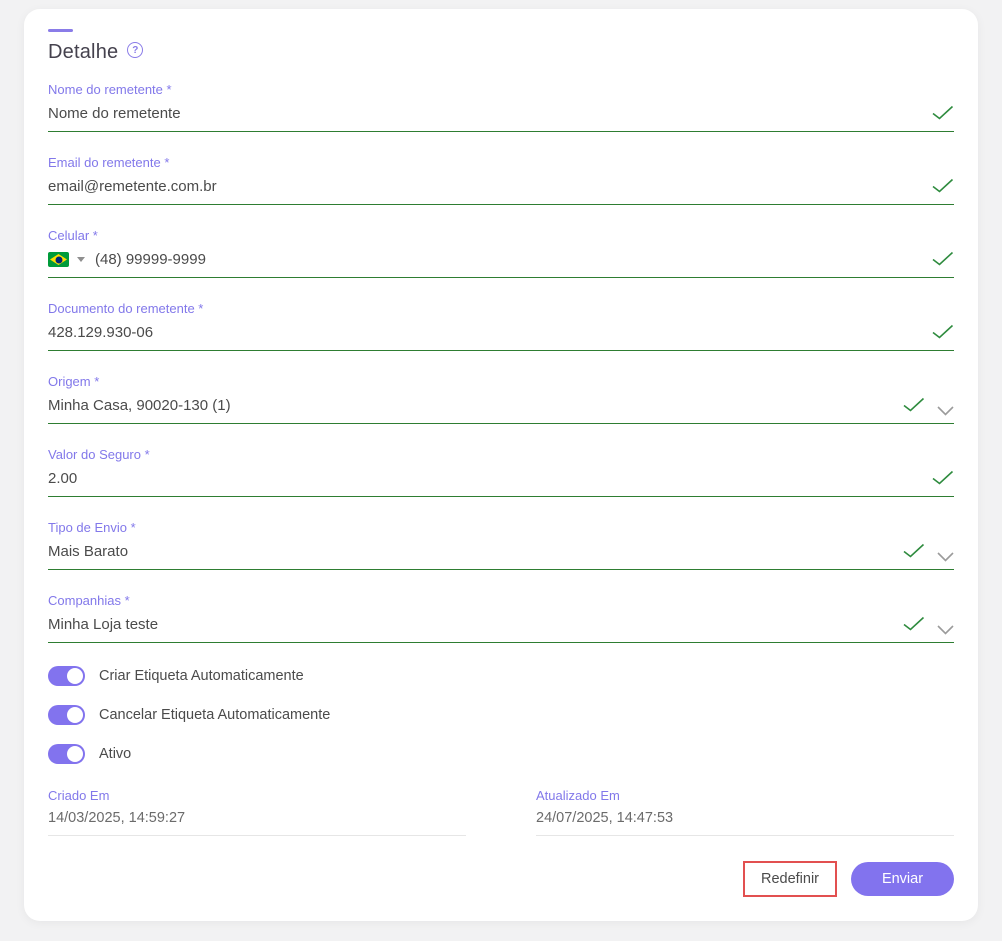 The width and height of the screenshot is (1002, 941). Describe the element at coordinates (201, 676) in the screenshot. I see `create-label-automatically-label: Criar Etiqueta Automaticamente` at that location.